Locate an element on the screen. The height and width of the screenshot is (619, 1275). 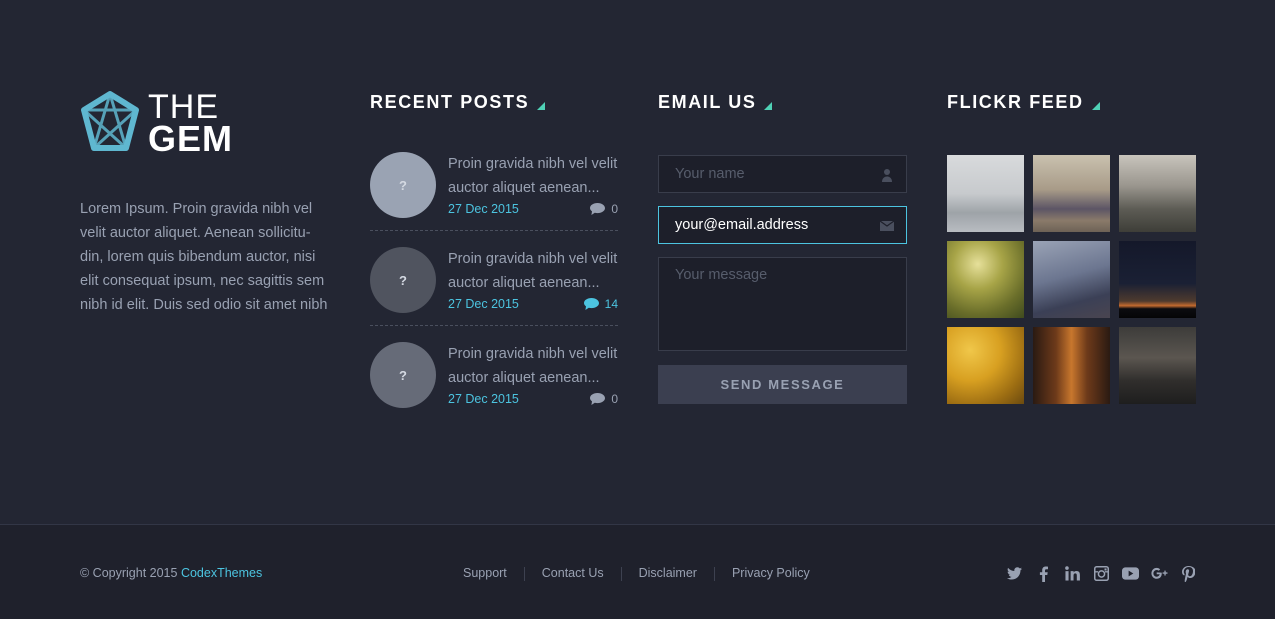
youtube-icon is located at coordinates (1130, 573).